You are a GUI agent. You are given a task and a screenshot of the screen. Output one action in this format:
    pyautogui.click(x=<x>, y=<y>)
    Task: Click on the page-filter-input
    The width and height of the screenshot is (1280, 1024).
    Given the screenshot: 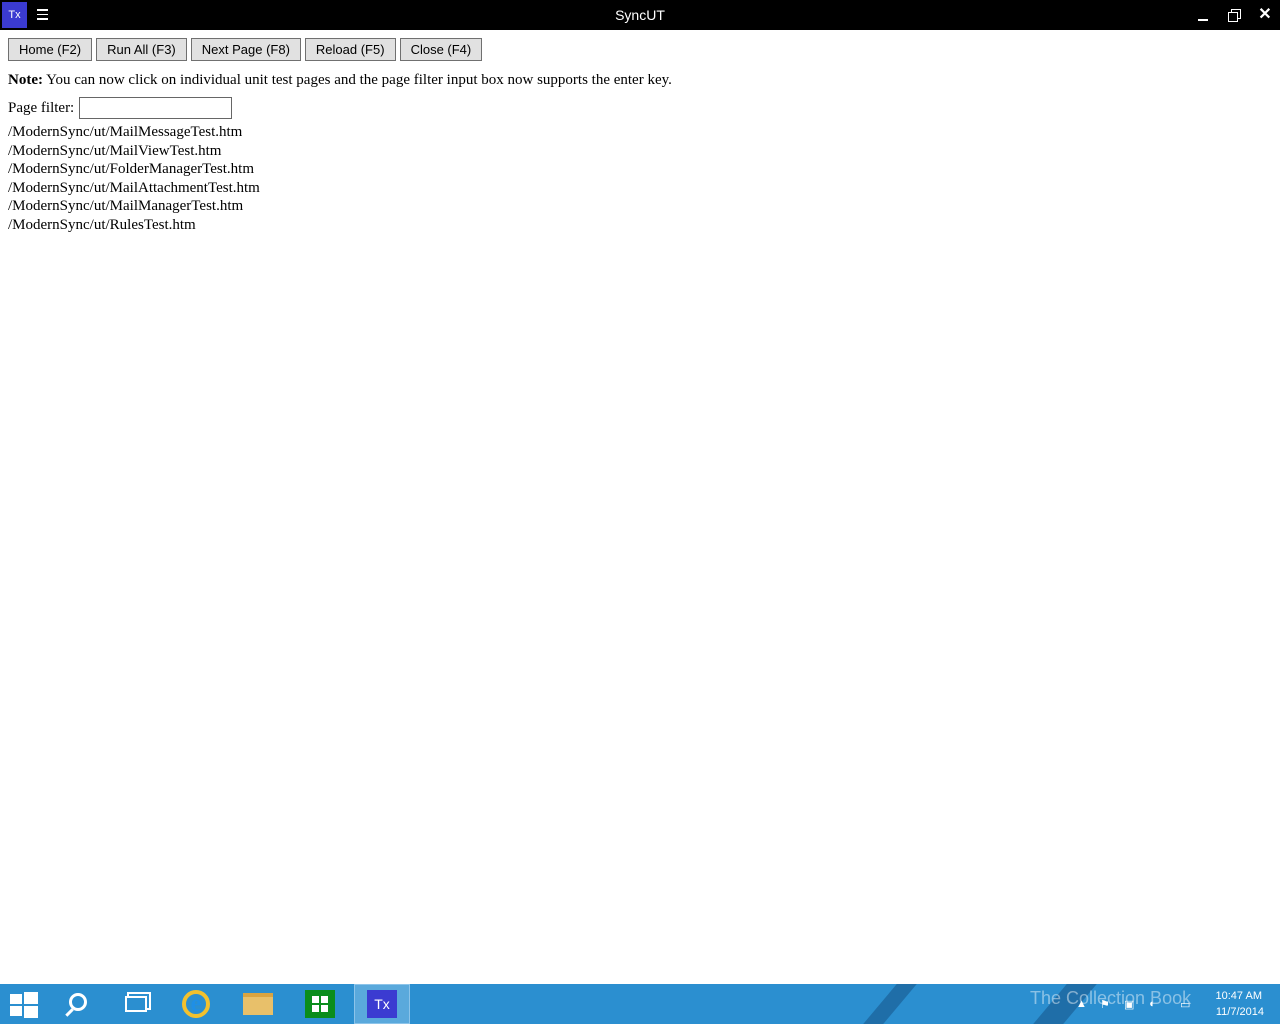 What is the action you would take?
    pyautogui.click(x=156, y=108)
    